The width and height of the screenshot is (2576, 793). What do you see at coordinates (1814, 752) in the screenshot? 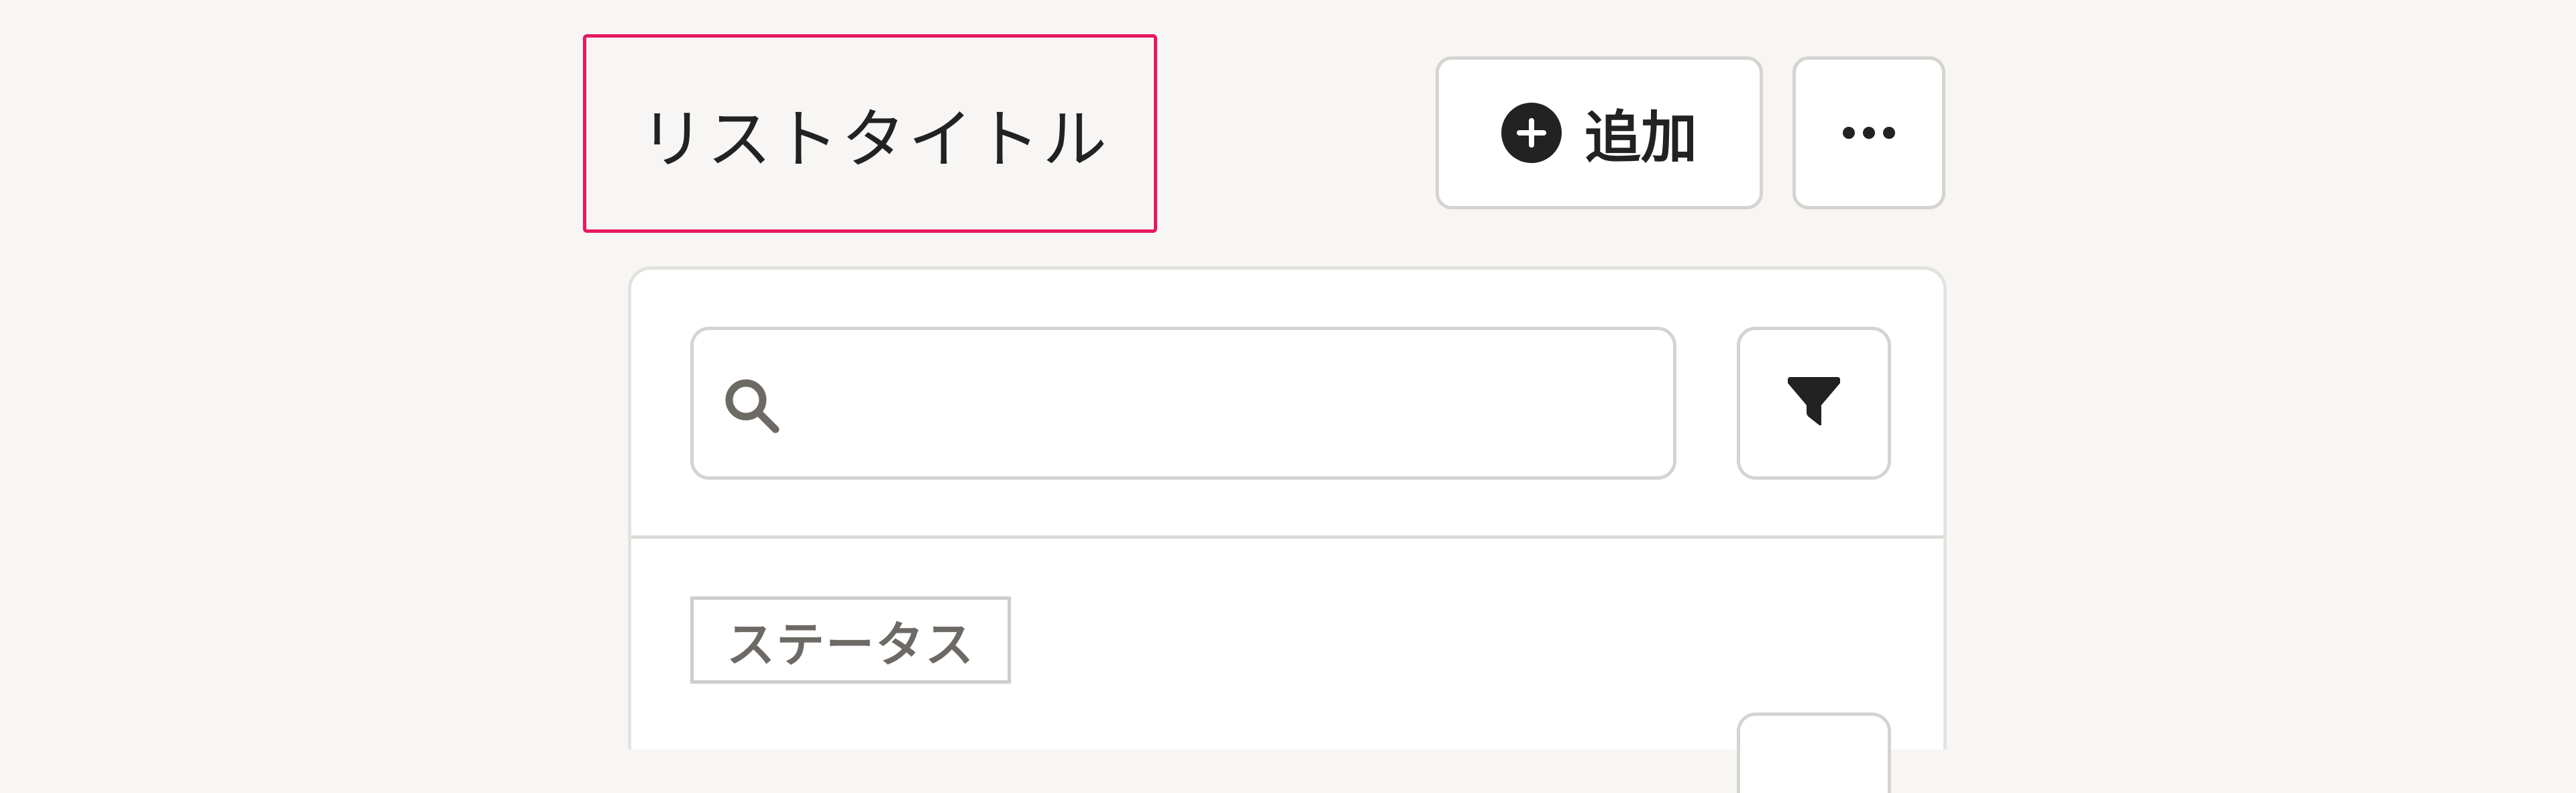
I see `status-control-button` at bounding box center [1814, 752].